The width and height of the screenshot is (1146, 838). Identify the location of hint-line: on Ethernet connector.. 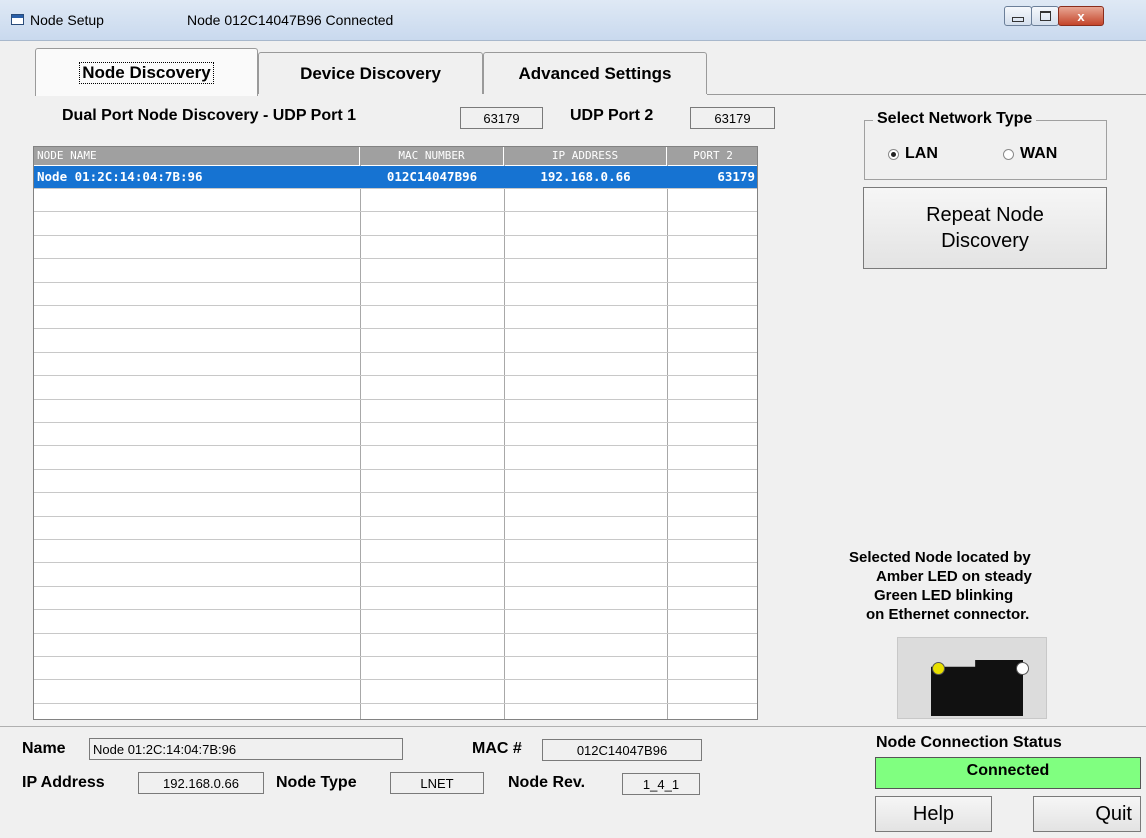
(948, 614).